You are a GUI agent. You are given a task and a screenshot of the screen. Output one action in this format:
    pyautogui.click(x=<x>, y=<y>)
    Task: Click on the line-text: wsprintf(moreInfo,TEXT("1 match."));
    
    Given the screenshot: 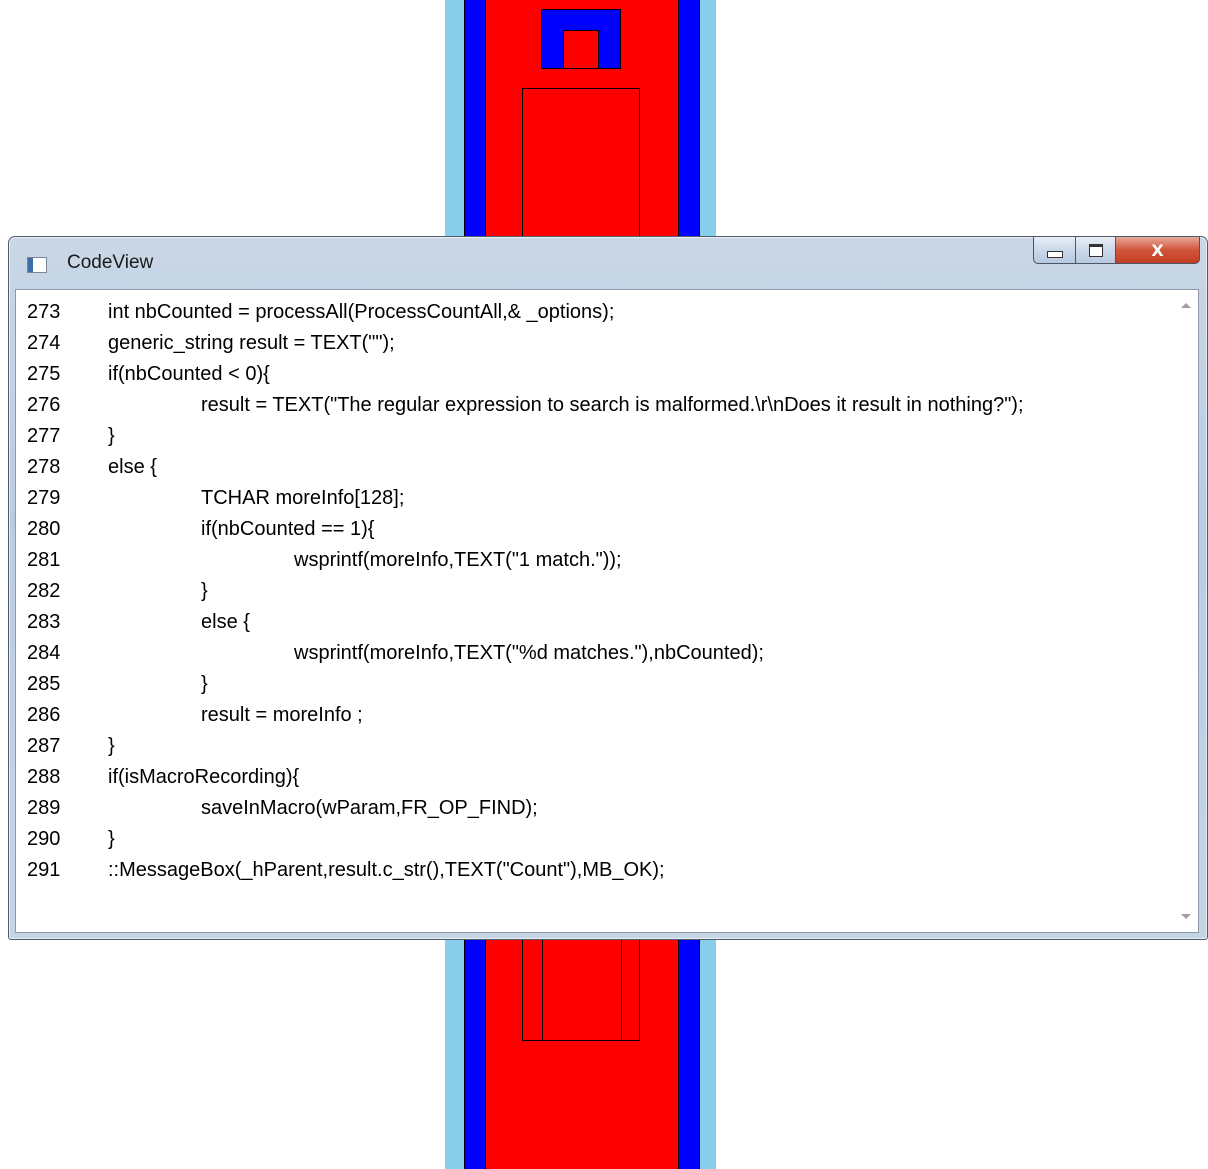 What is the action you would take?
    pyautogui.click(x=458, y=560)
    